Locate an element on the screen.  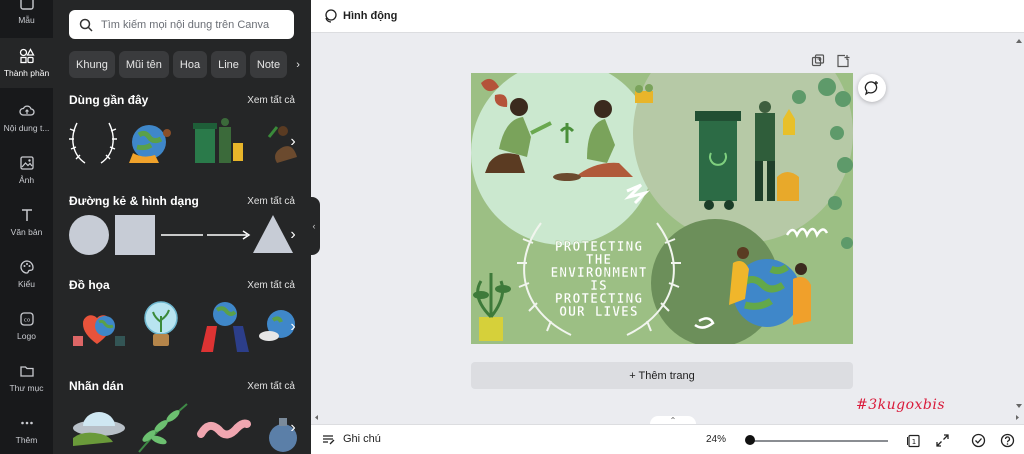
rail-item-text: Văn bản is located at coordinates (26, 222).